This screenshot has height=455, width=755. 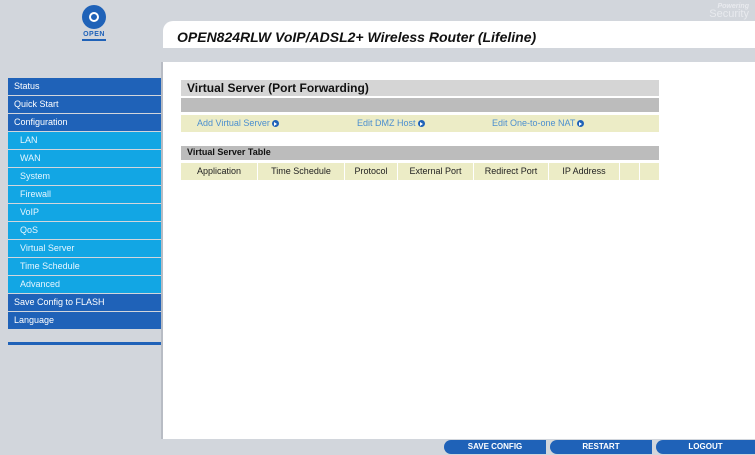 I want to click on column-header-protocol: Protocol, so click(x=371, y=171).